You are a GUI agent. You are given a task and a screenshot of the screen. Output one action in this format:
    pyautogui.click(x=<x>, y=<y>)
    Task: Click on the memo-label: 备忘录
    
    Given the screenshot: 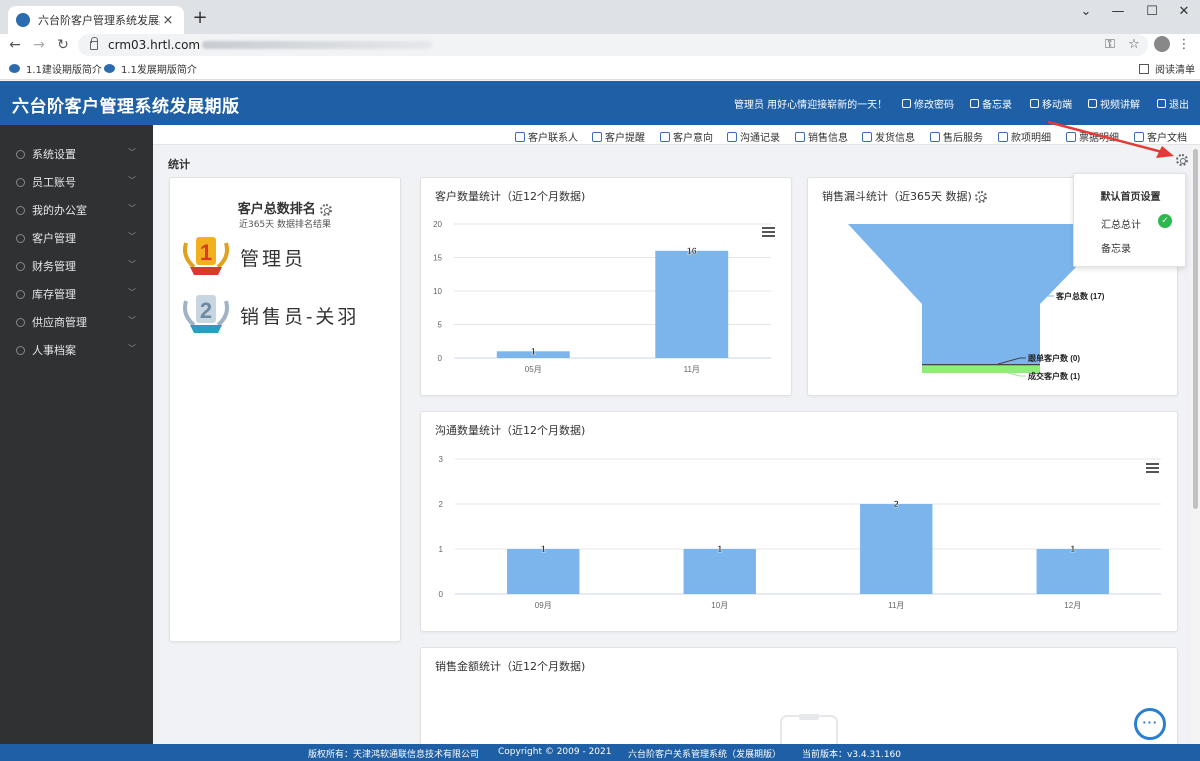 What is the action you would take?
    pyautogui.click(x=997, y=105)
    